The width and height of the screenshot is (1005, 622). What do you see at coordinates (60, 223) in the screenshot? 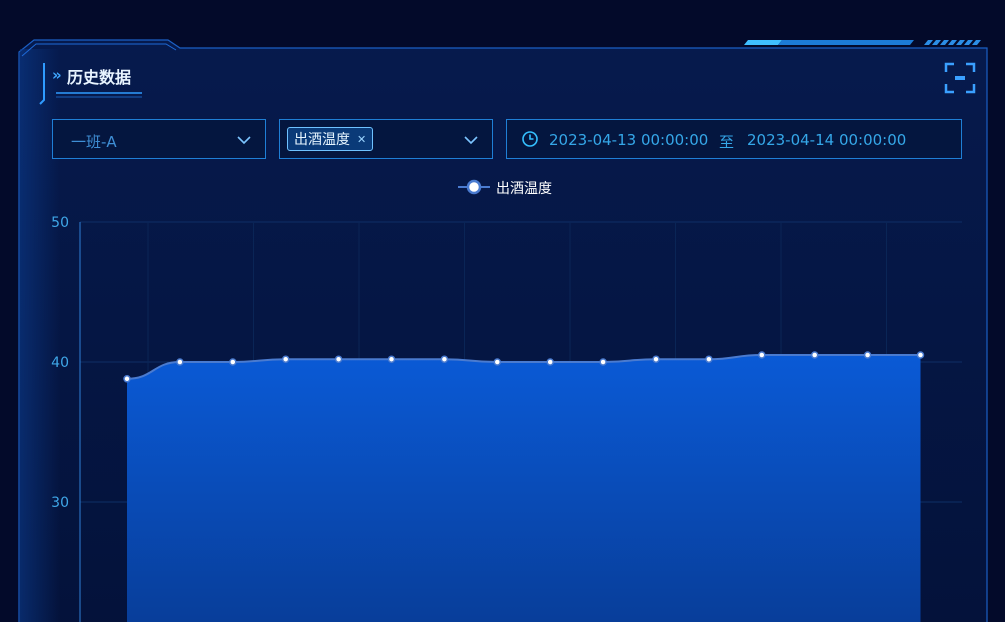
I see `y-tick-label: 50` at bounding box center [60, 223].